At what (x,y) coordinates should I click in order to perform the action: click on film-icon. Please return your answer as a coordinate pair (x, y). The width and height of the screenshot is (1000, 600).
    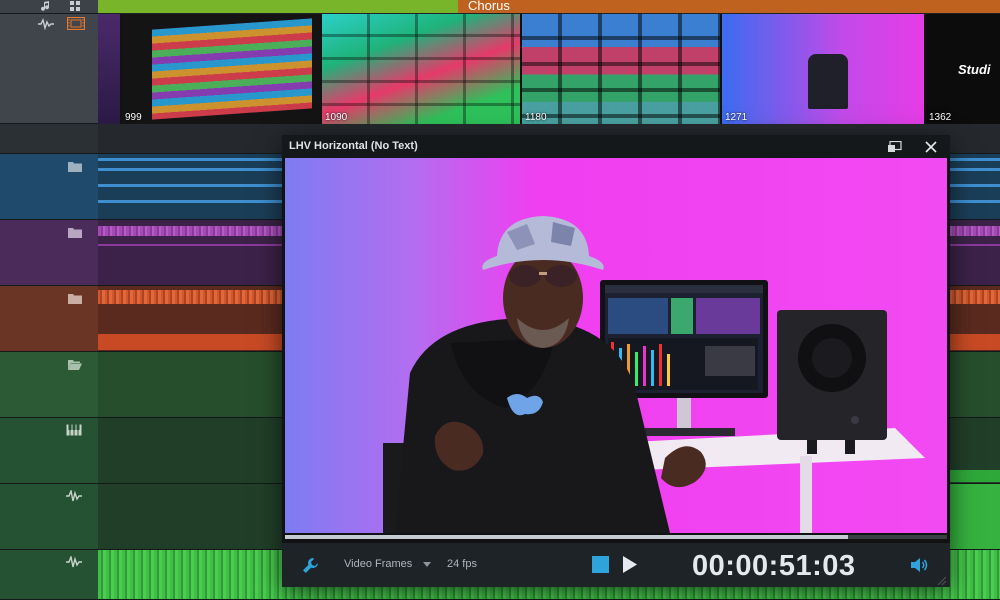
    Looking at the image, I should click on (76, 23).